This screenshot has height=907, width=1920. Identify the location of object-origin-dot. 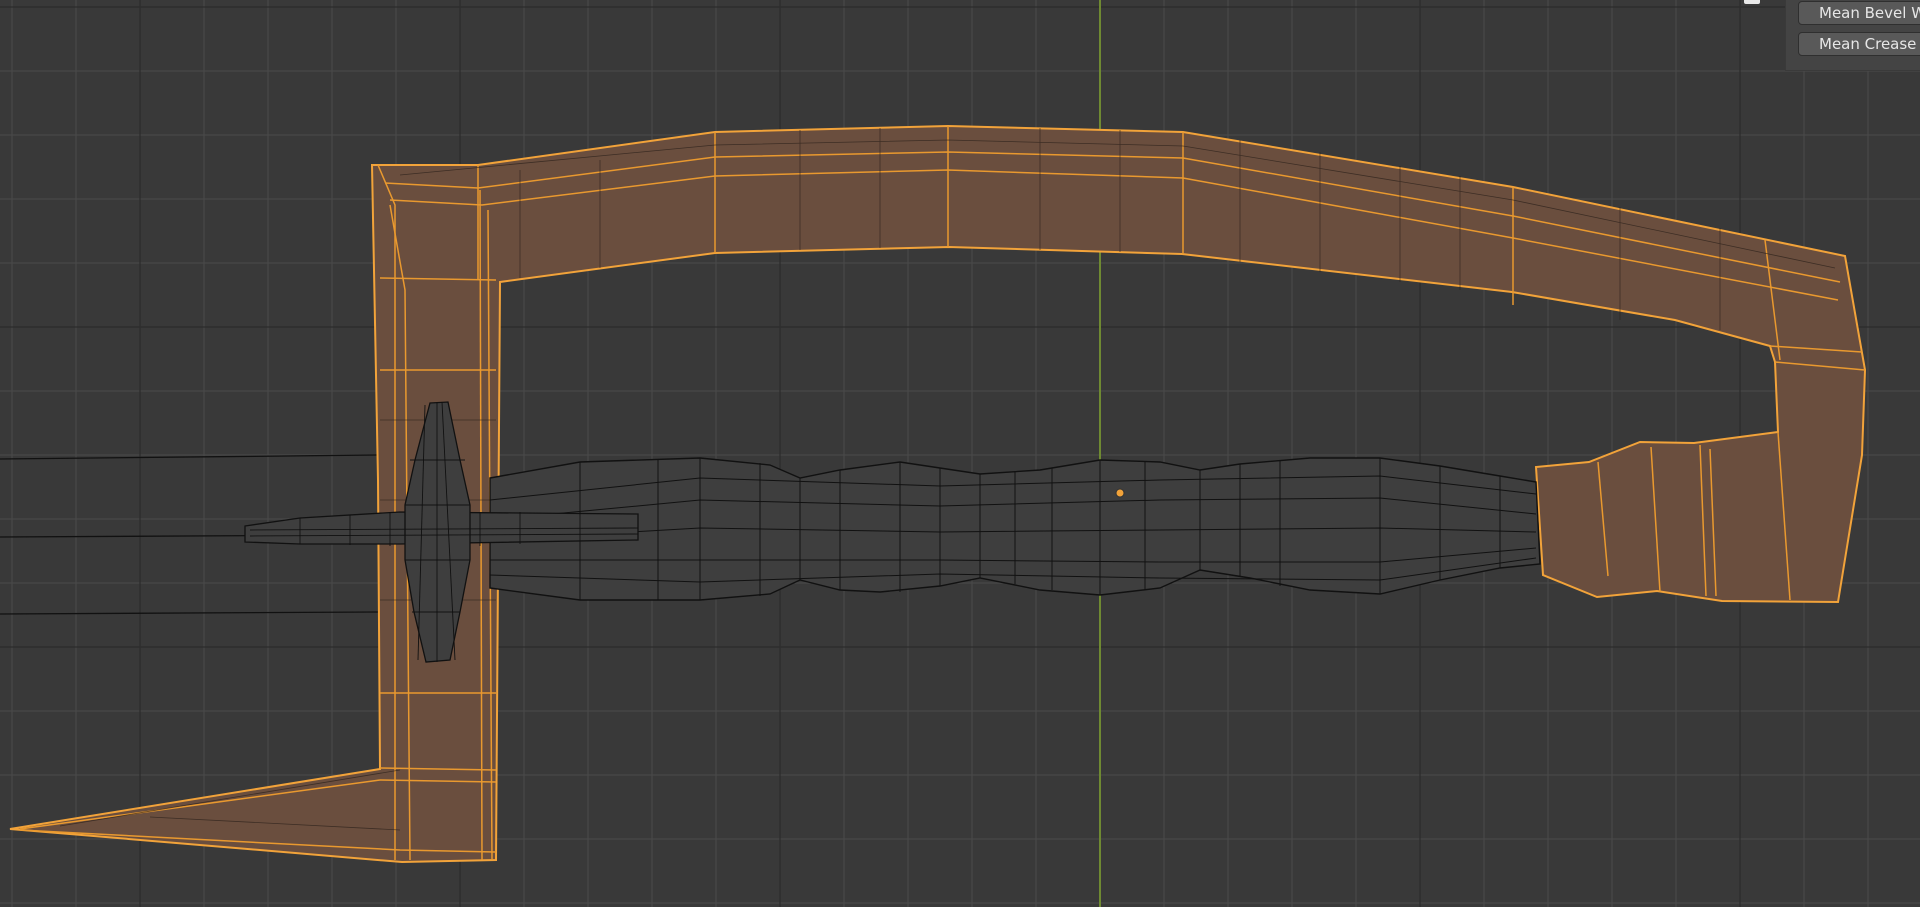
(1120, 493).